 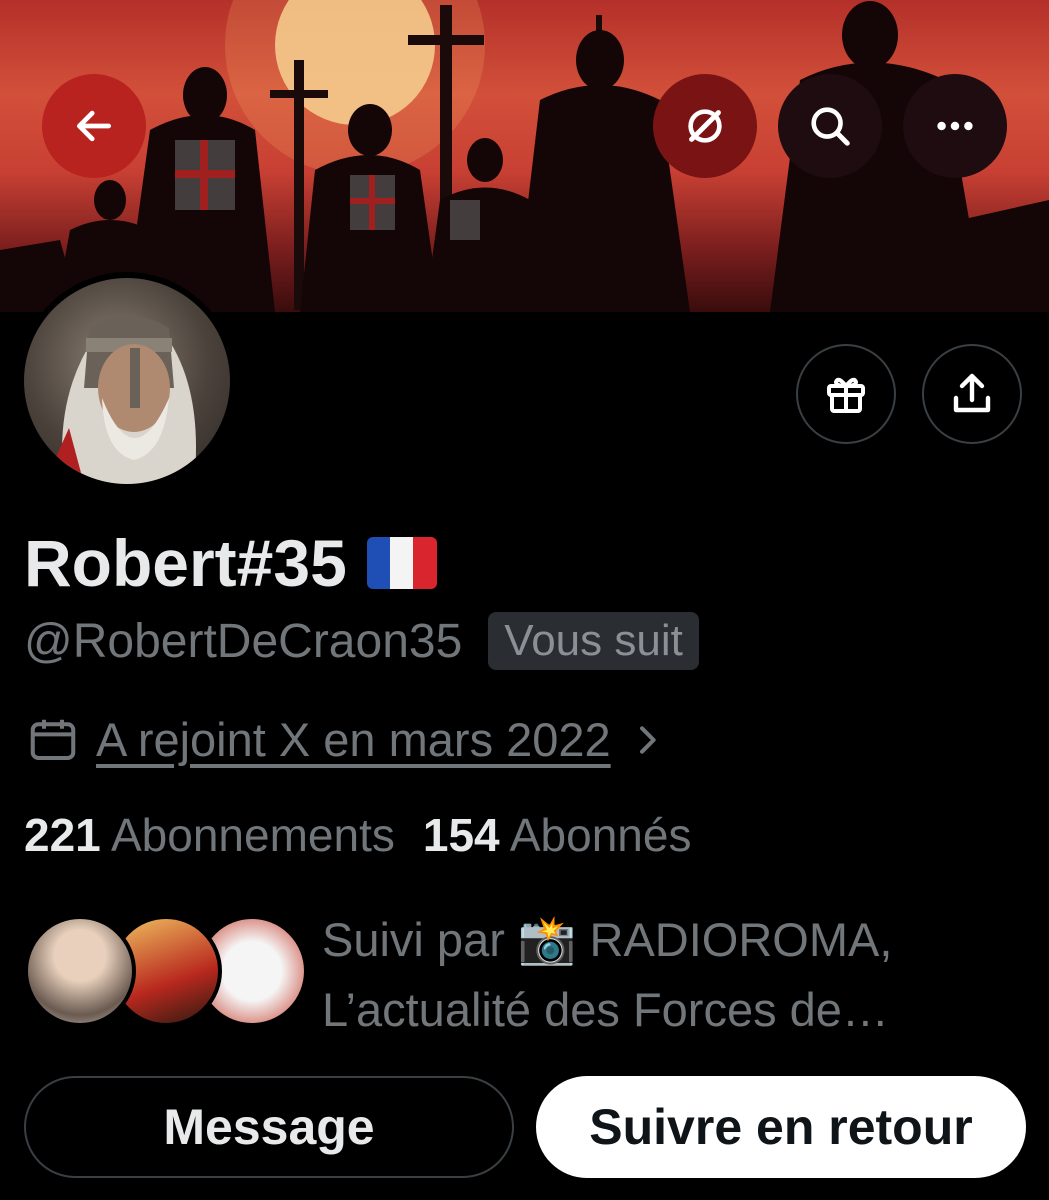 I want to click on more-icon, so click(x=955, y=126).